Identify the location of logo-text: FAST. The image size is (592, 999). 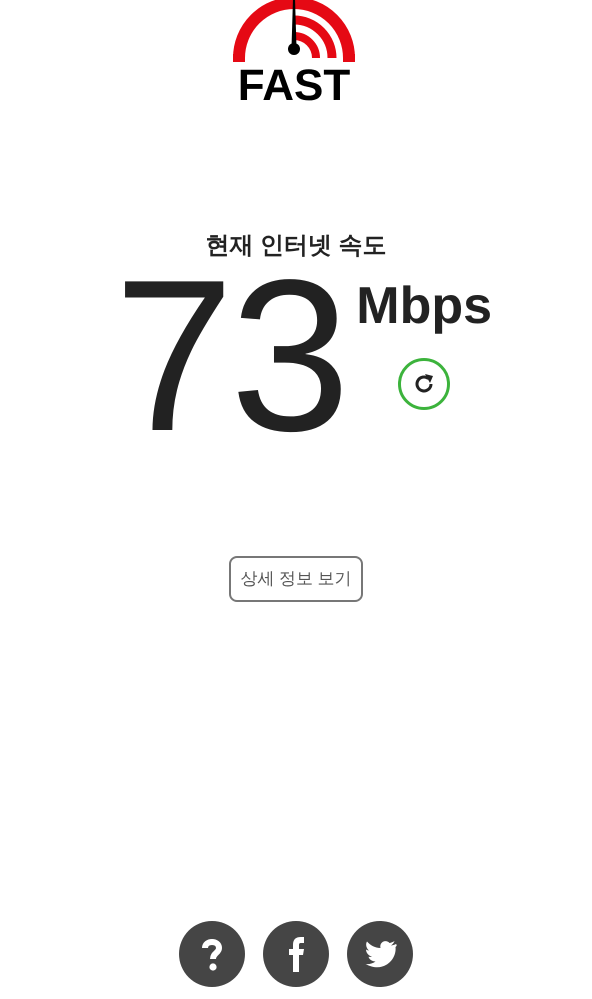
(294, 81).